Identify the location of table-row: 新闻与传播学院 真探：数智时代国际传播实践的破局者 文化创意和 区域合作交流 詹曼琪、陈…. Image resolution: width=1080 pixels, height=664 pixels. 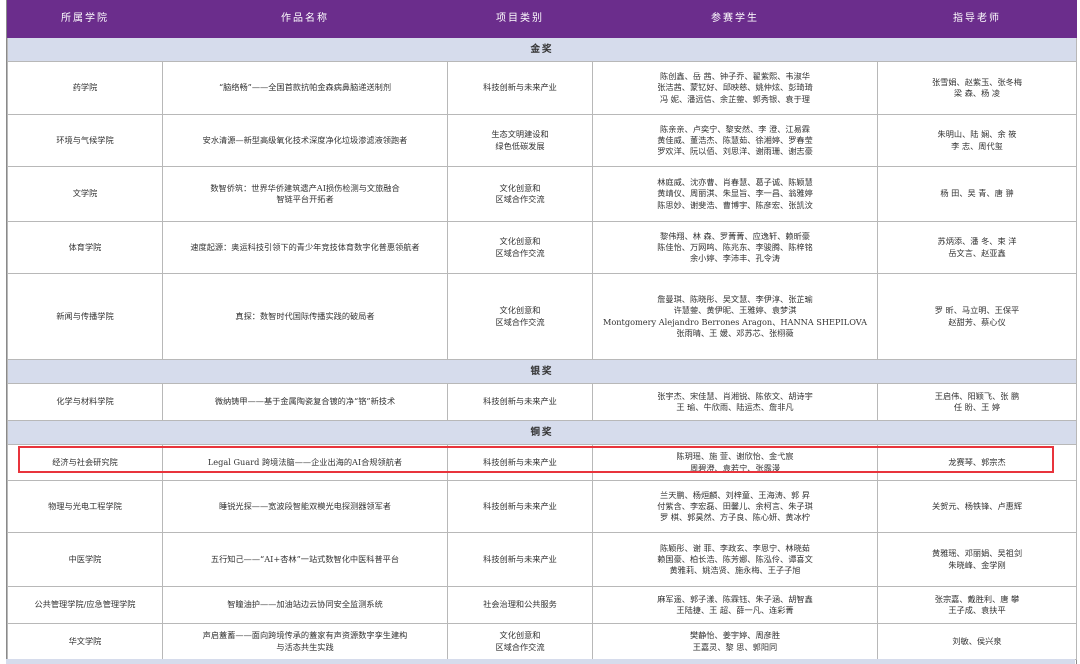
(542, 316).